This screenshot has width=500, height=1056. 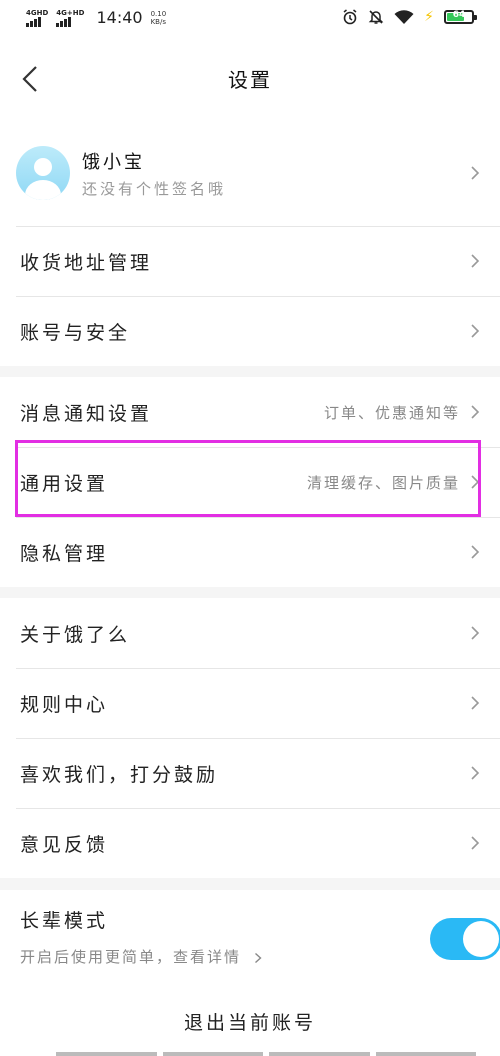 What do you see at coordinates (75, 332) in the screenshot?
I see `row-label: 账号与安全` at bounding box center [75, 332].